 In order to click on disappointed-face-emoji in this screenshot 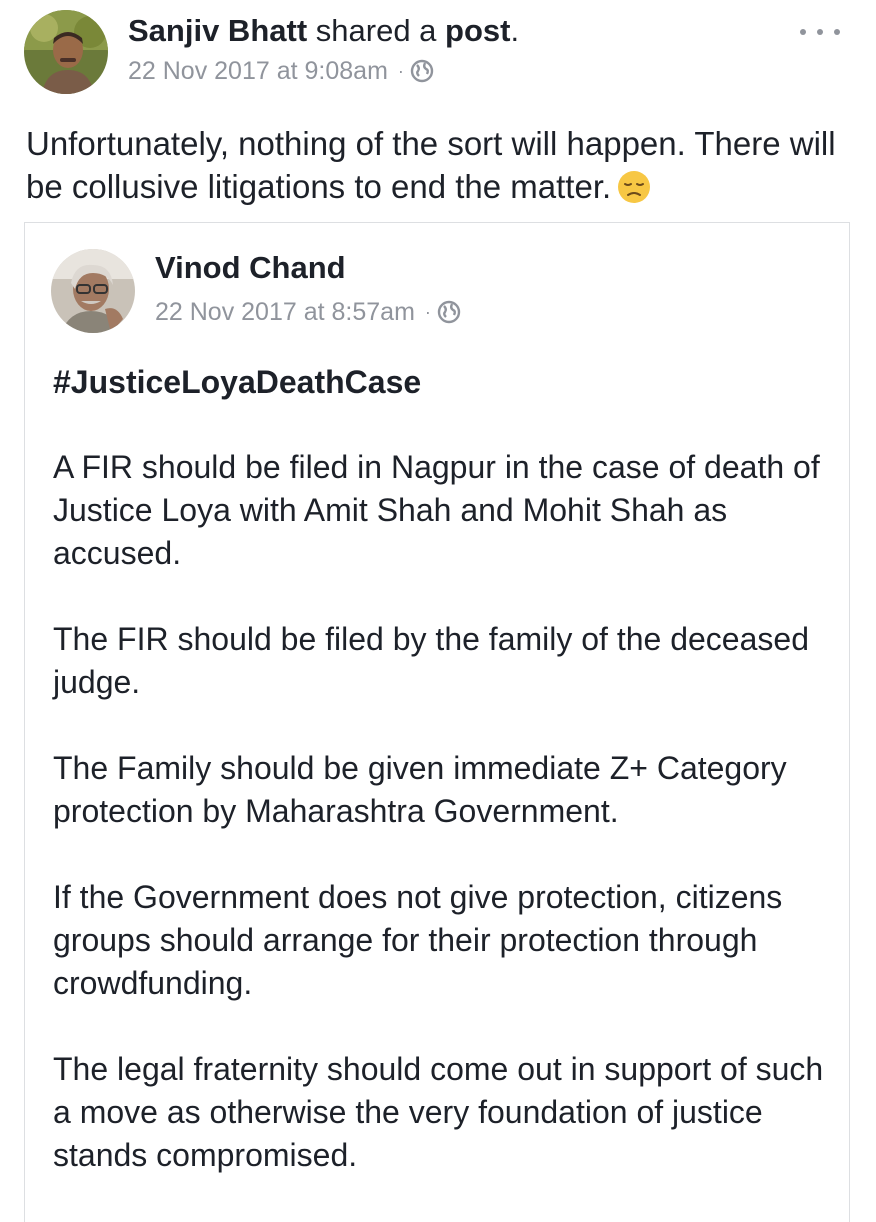, I will do `click(634, 187)`.